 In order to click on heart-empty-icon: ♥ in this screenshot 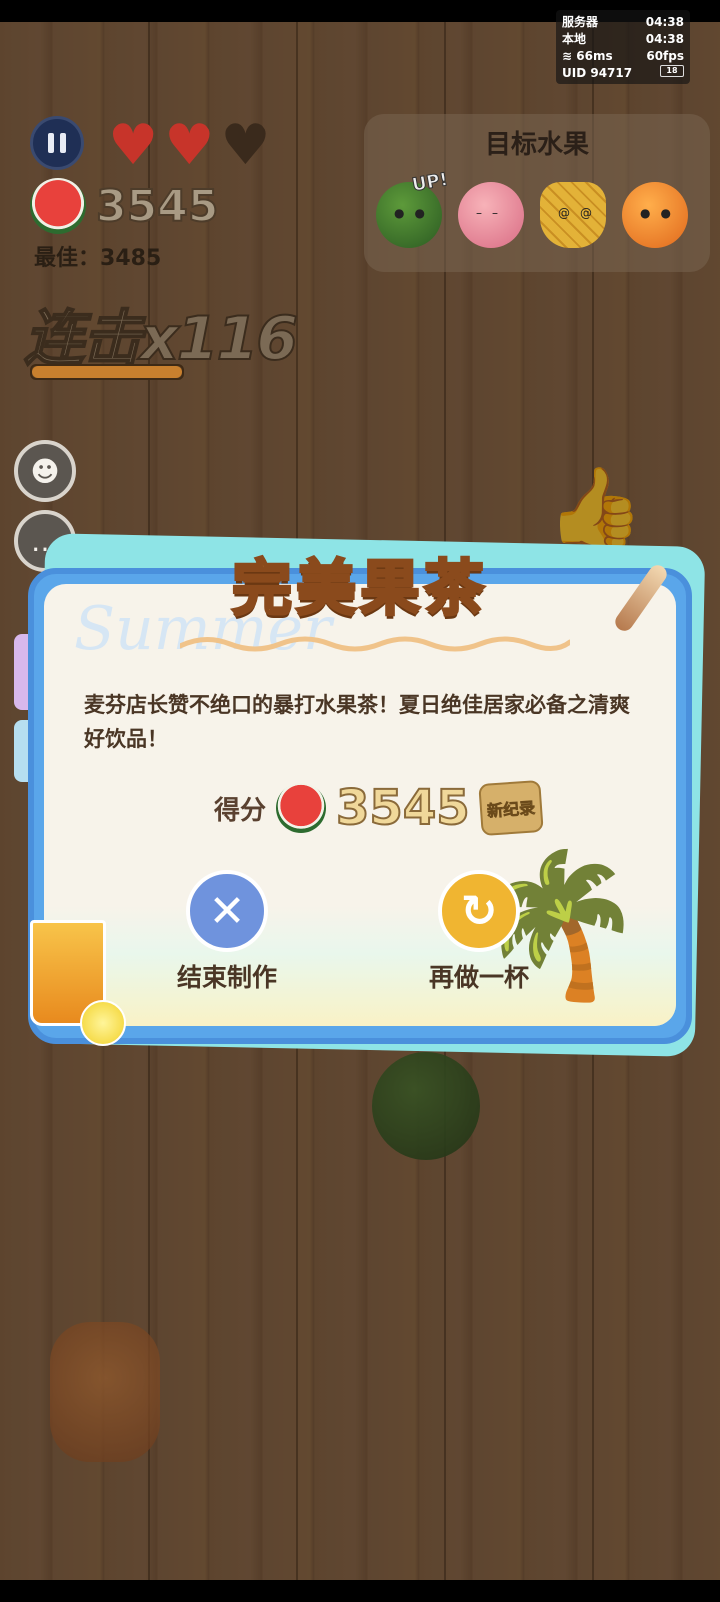, I will do `click(245, 145)`.